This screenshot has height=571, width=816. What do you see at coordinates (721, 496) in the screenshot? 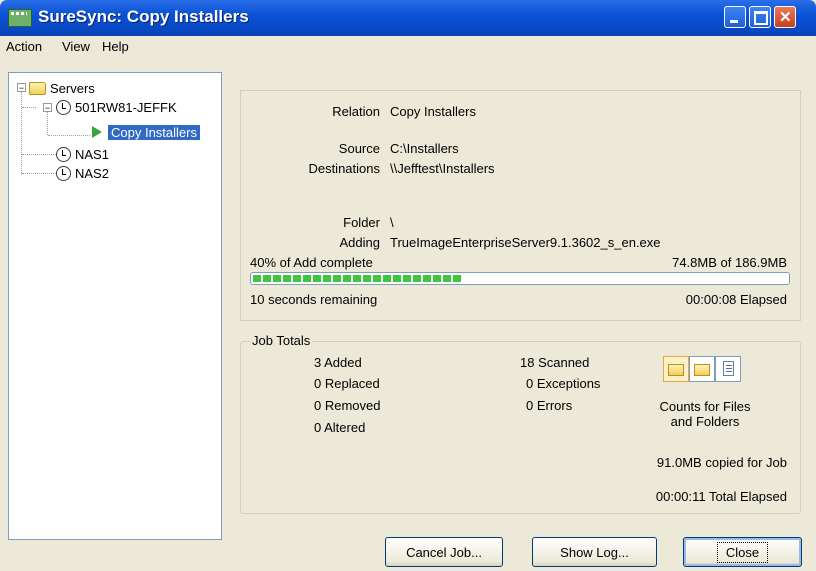
I see `total-elapsed: 00:00:11 Total Elapsed` at bounding box center [721, 496].